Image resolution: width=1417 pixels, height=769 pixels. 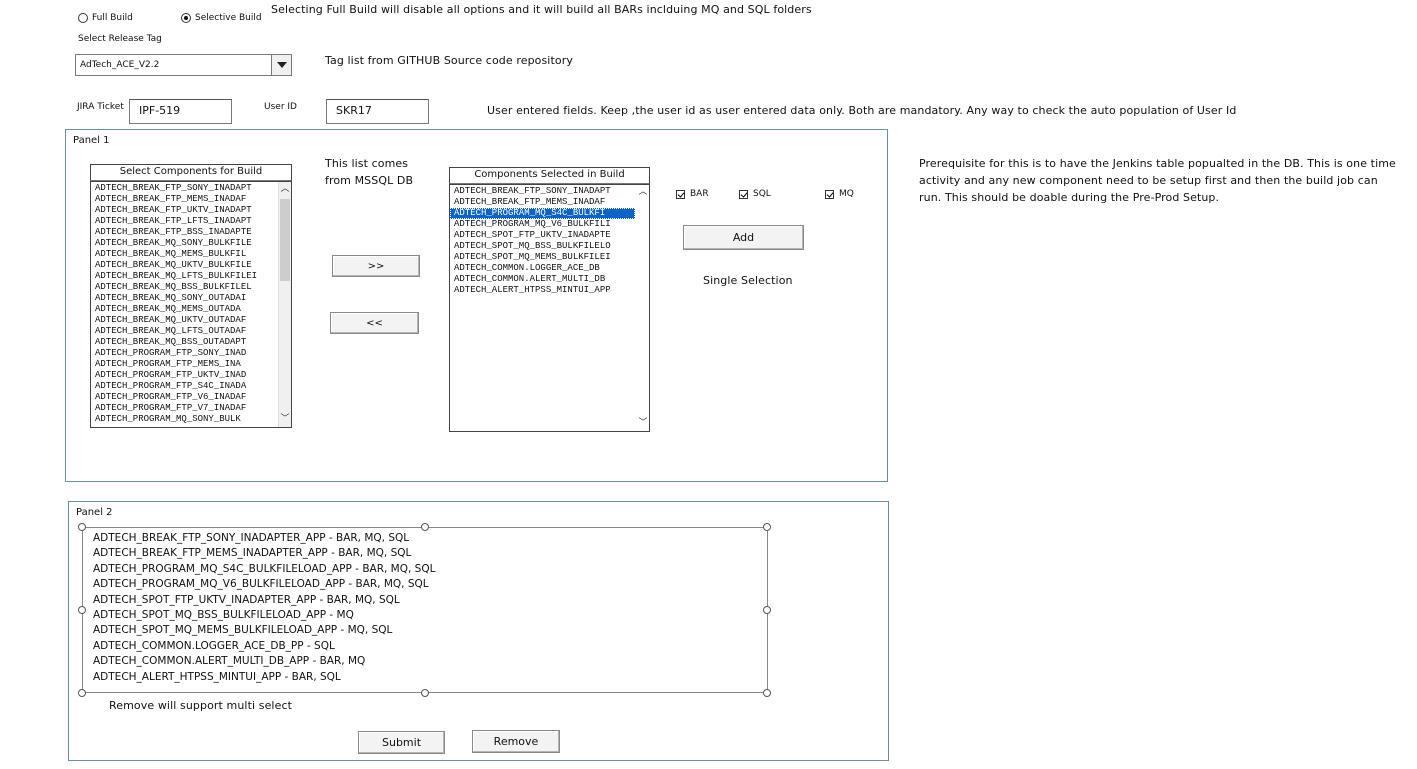 What do you see at coordinates (184, 221) in the screenshot?
I see `available-component-item: ADTECH_BREAK_FTP_LFTS_INADAPT` at bounding box center [184, 221].